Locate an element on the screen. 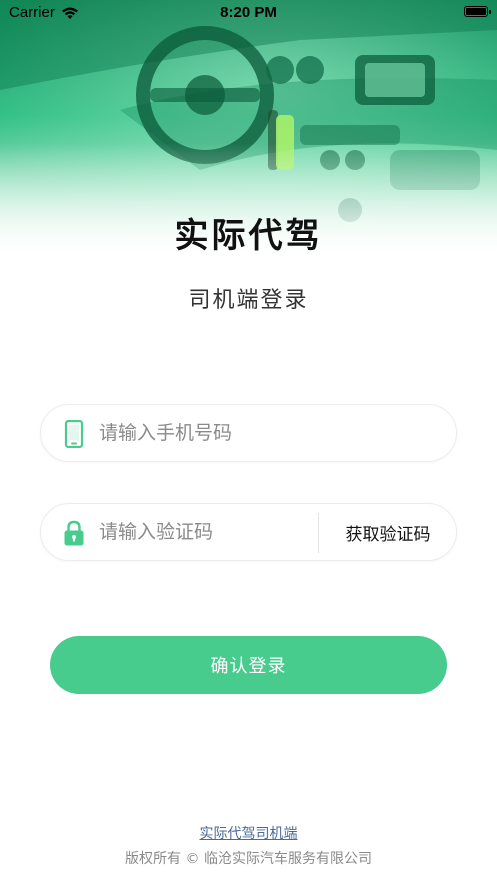  verification-code-input is located at coordinates (209, 532).